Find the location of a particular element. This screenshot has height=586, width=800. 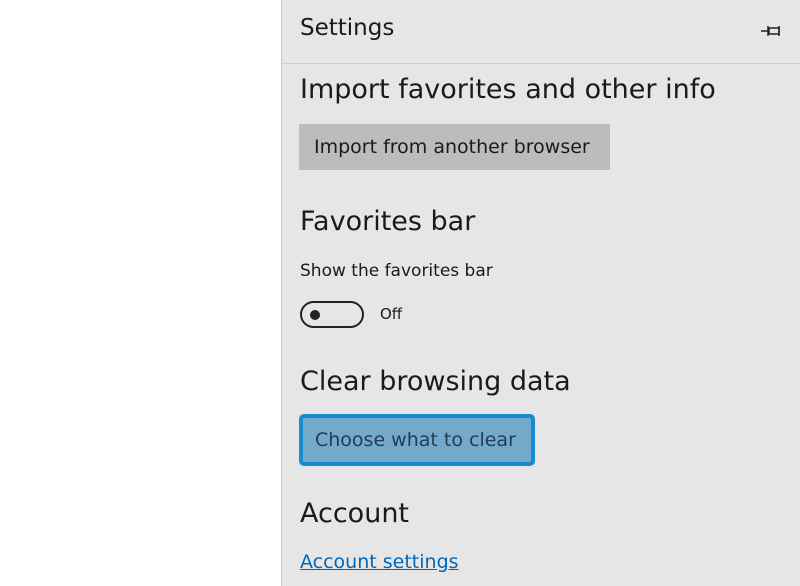

account-settings-link: Account settings is located at coordinates (379, 562).